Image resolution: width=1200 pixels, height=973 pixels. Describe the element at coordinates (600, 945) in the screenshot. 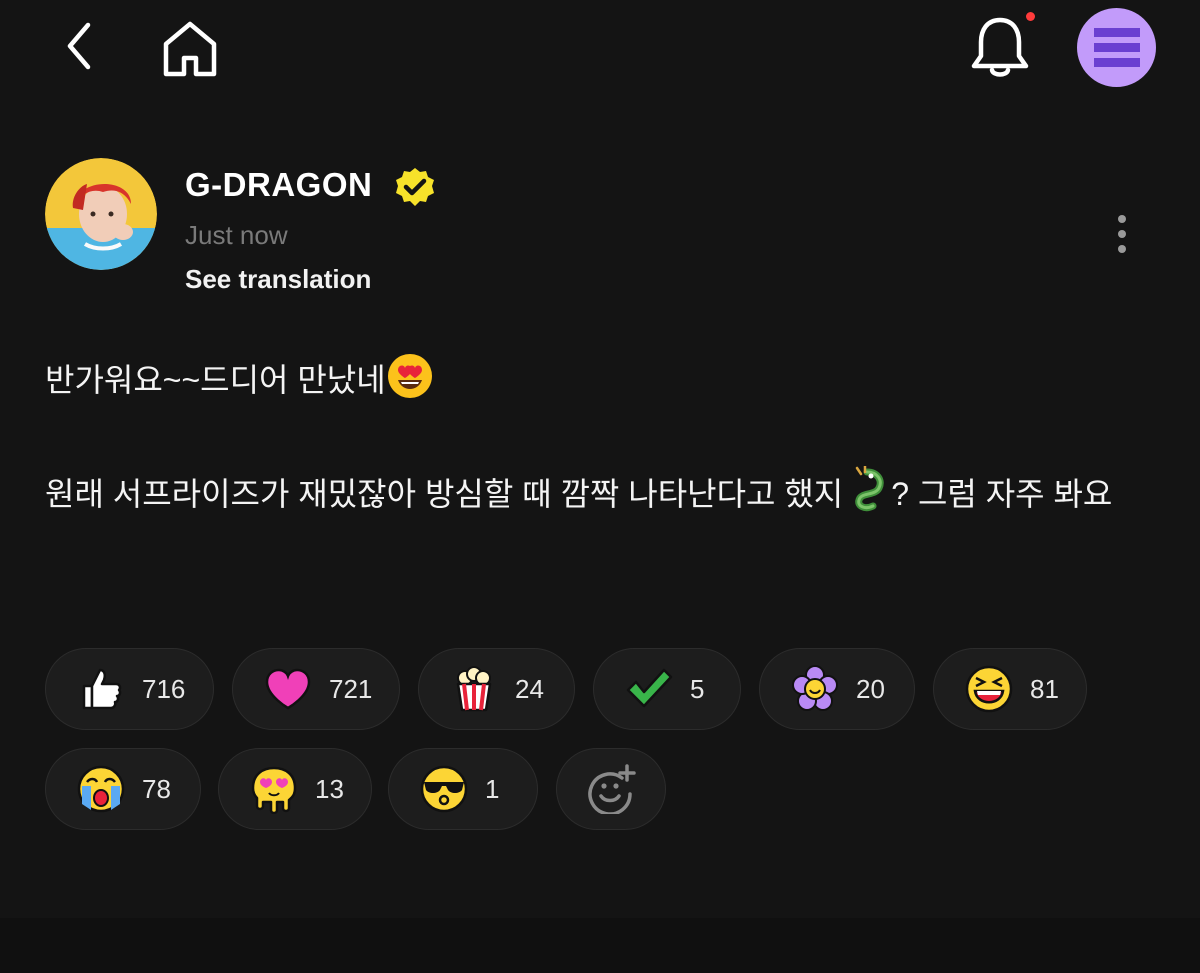

I see `bottom-bar` at that location.